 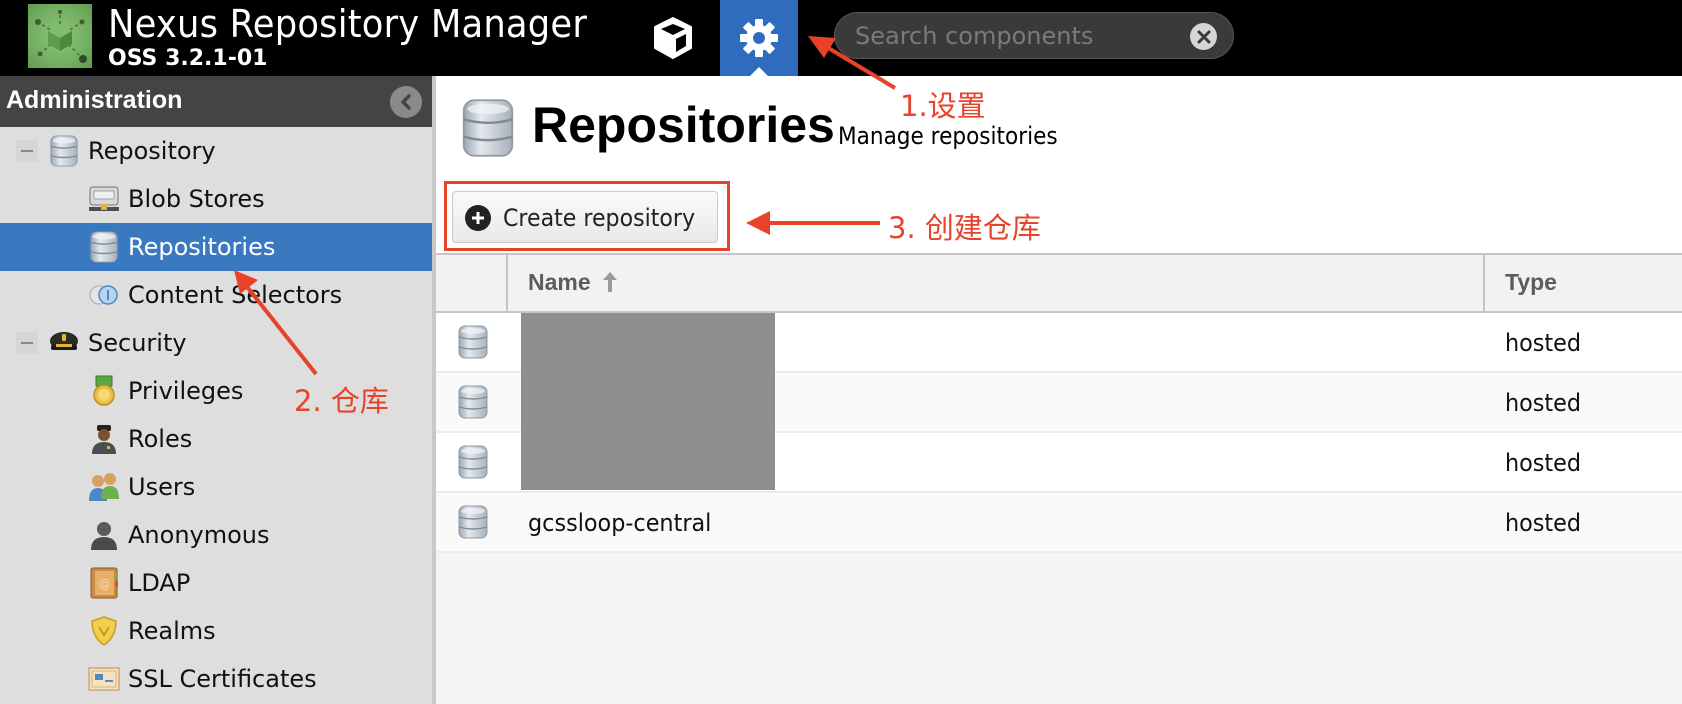 What do you see at coordinates (162, 487) in the screenshot?
I see `sidebar-item-label: Users` at bounding box center [162, 487].